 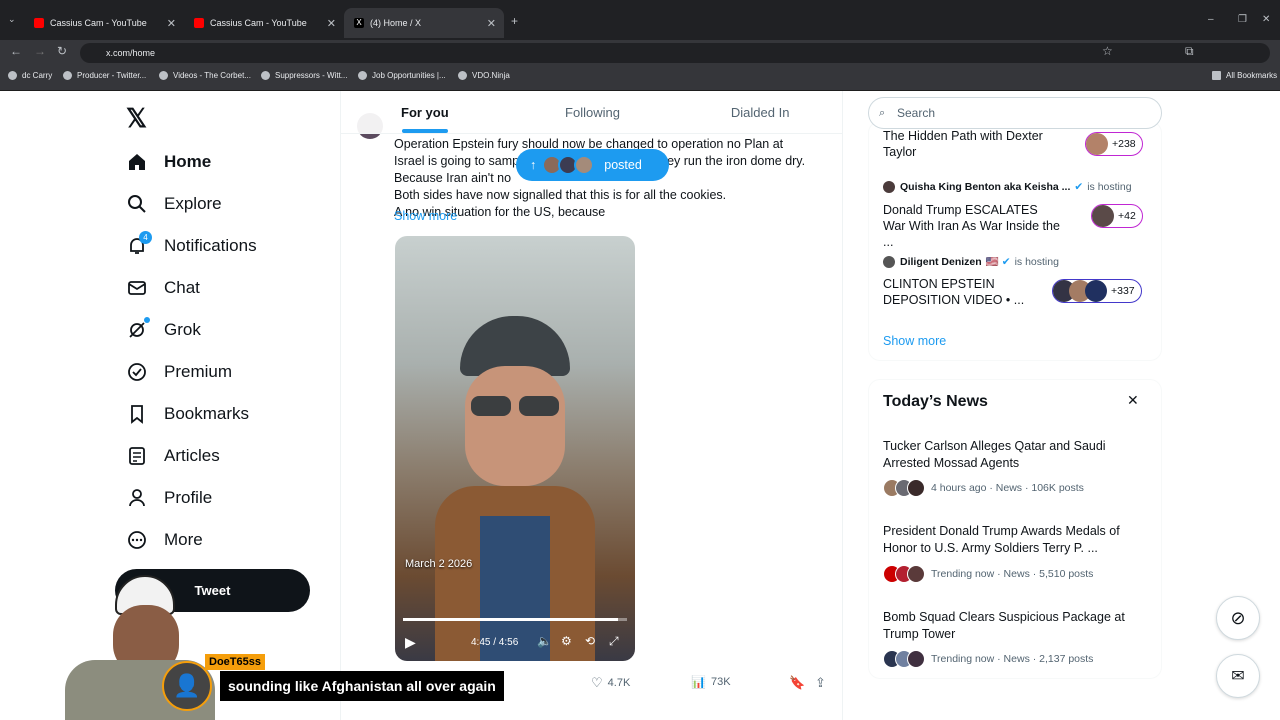 What do you see at coordinates (500, 212) in the screenshot?
I see `post-line: A no win situation for the US, because` at bounding box center [500, 212].